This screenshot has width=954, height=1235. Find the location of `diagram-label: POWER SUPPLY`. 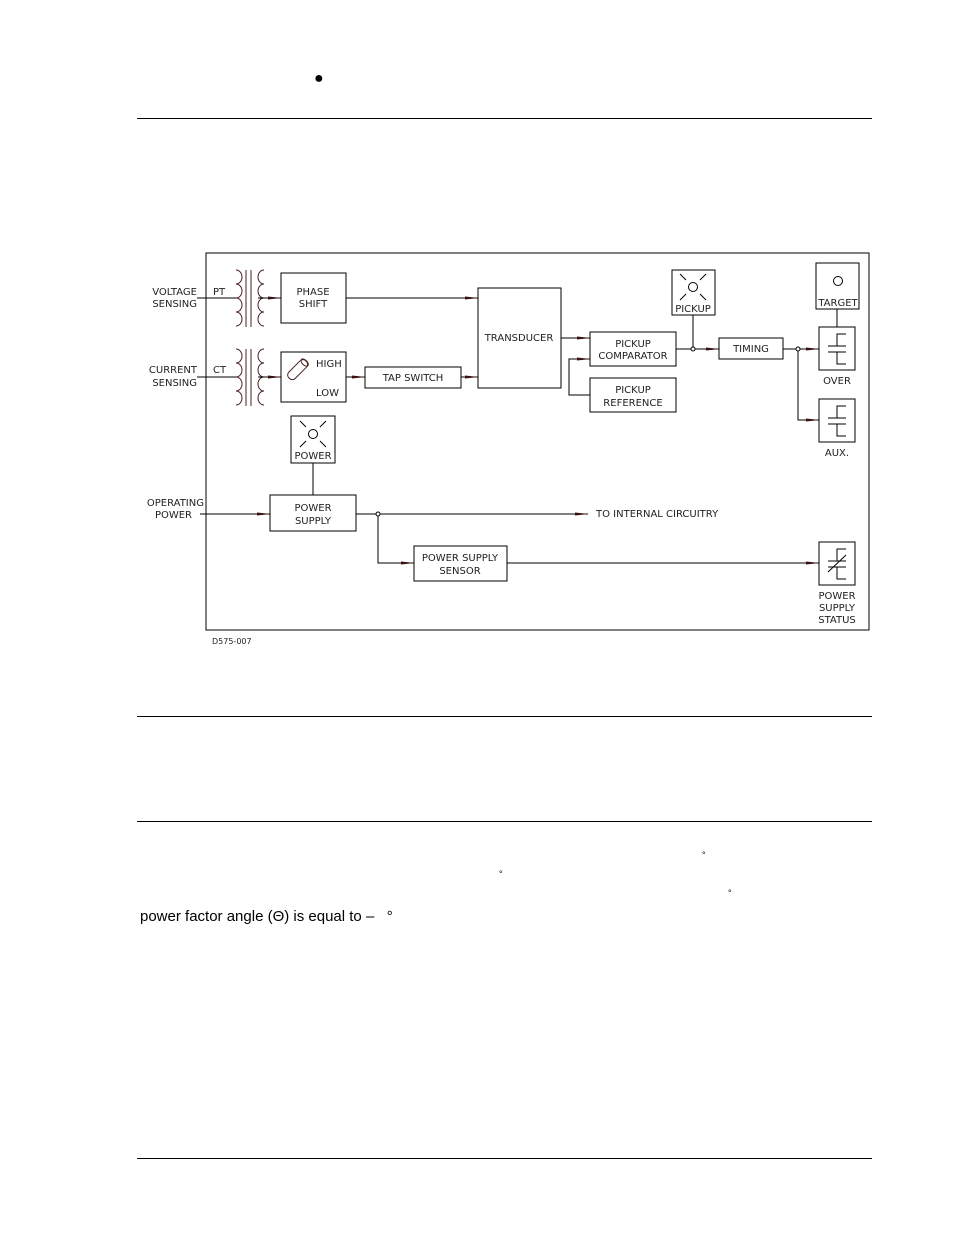

diagram-label: POWER SUPPLY is located at coordinates (460, 558).